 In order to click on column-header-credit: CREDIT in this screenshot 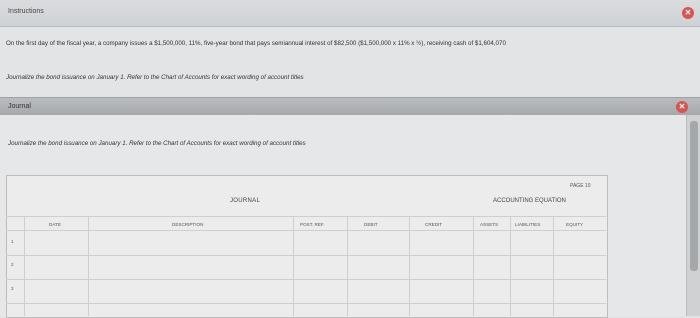, I will do `click(434, 224)`.